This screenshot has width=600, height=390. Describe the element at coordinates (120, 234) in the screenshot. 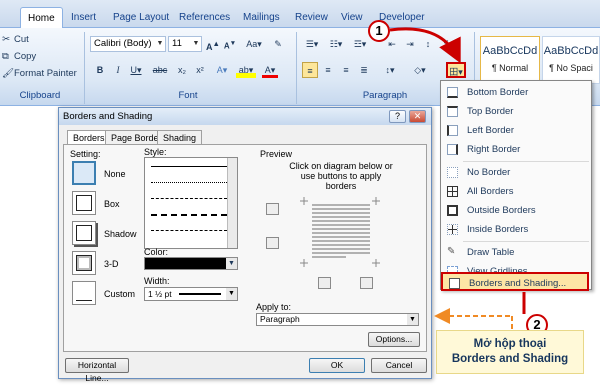

I see `setting-shadow-label: Shadow` at that location.